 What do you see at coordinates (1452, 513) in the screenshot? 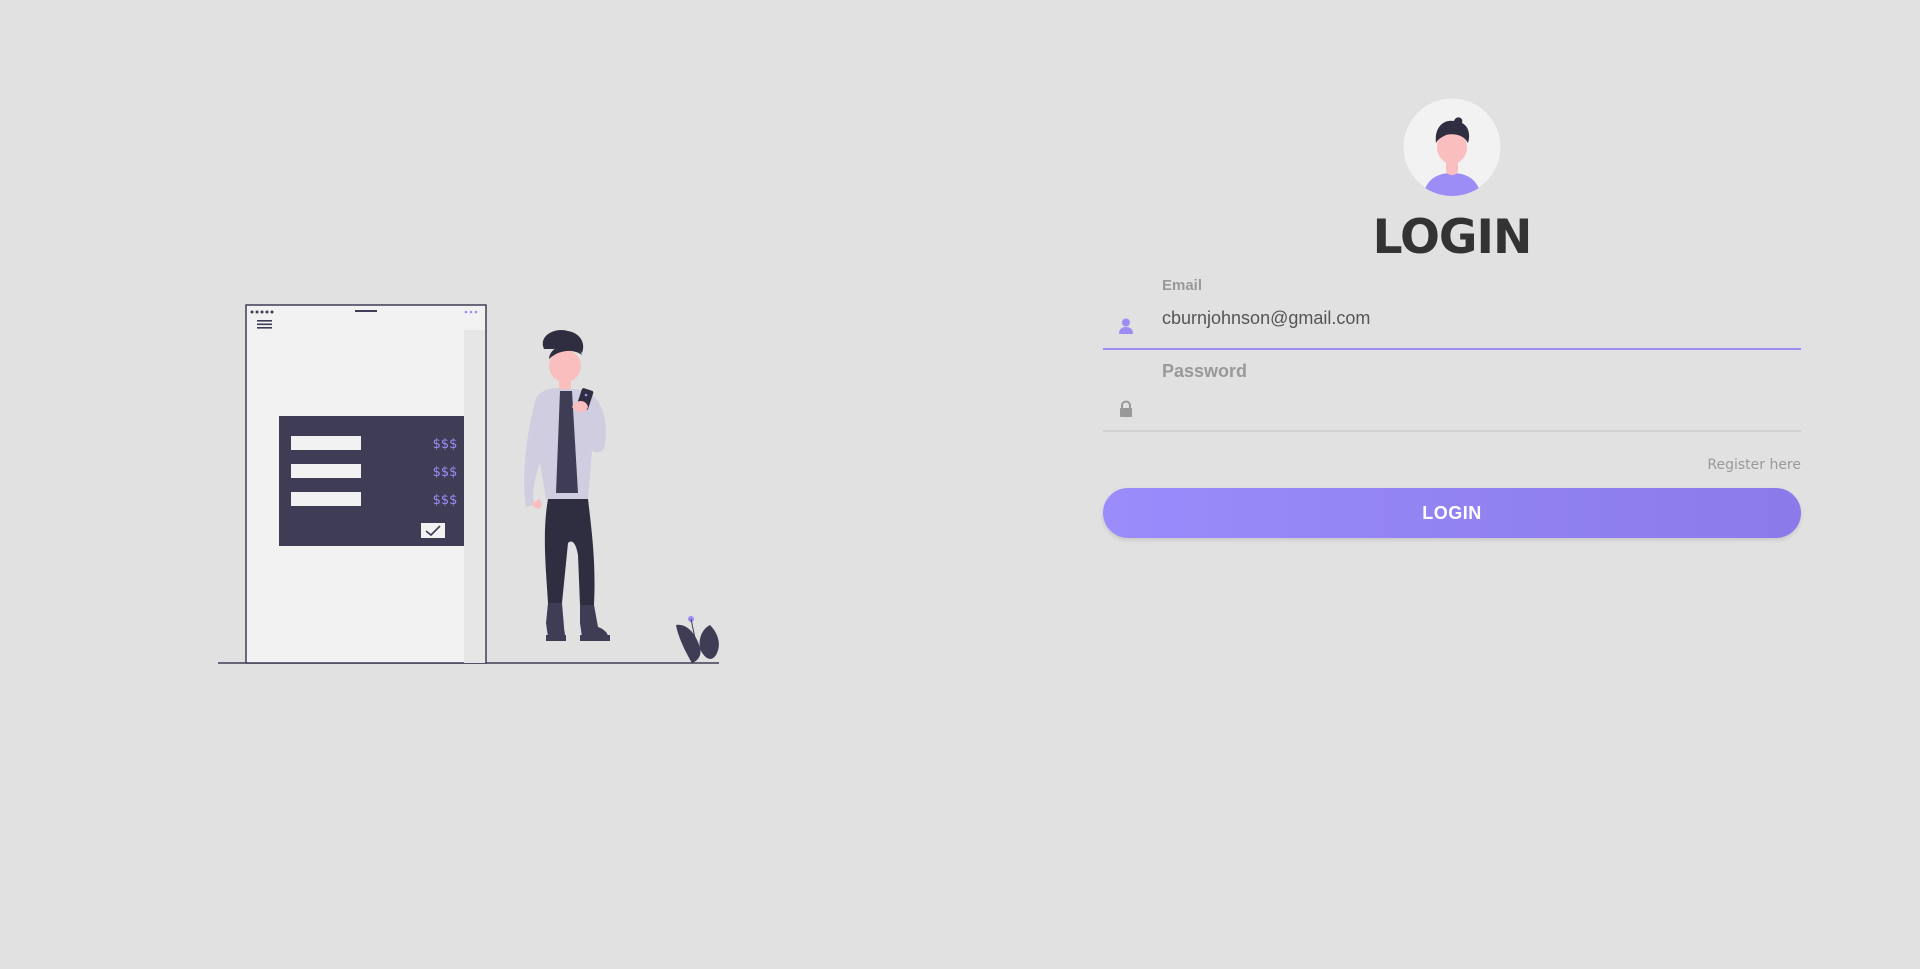
I see `login-button: LOGIN` at bounding box center [1452, 513].